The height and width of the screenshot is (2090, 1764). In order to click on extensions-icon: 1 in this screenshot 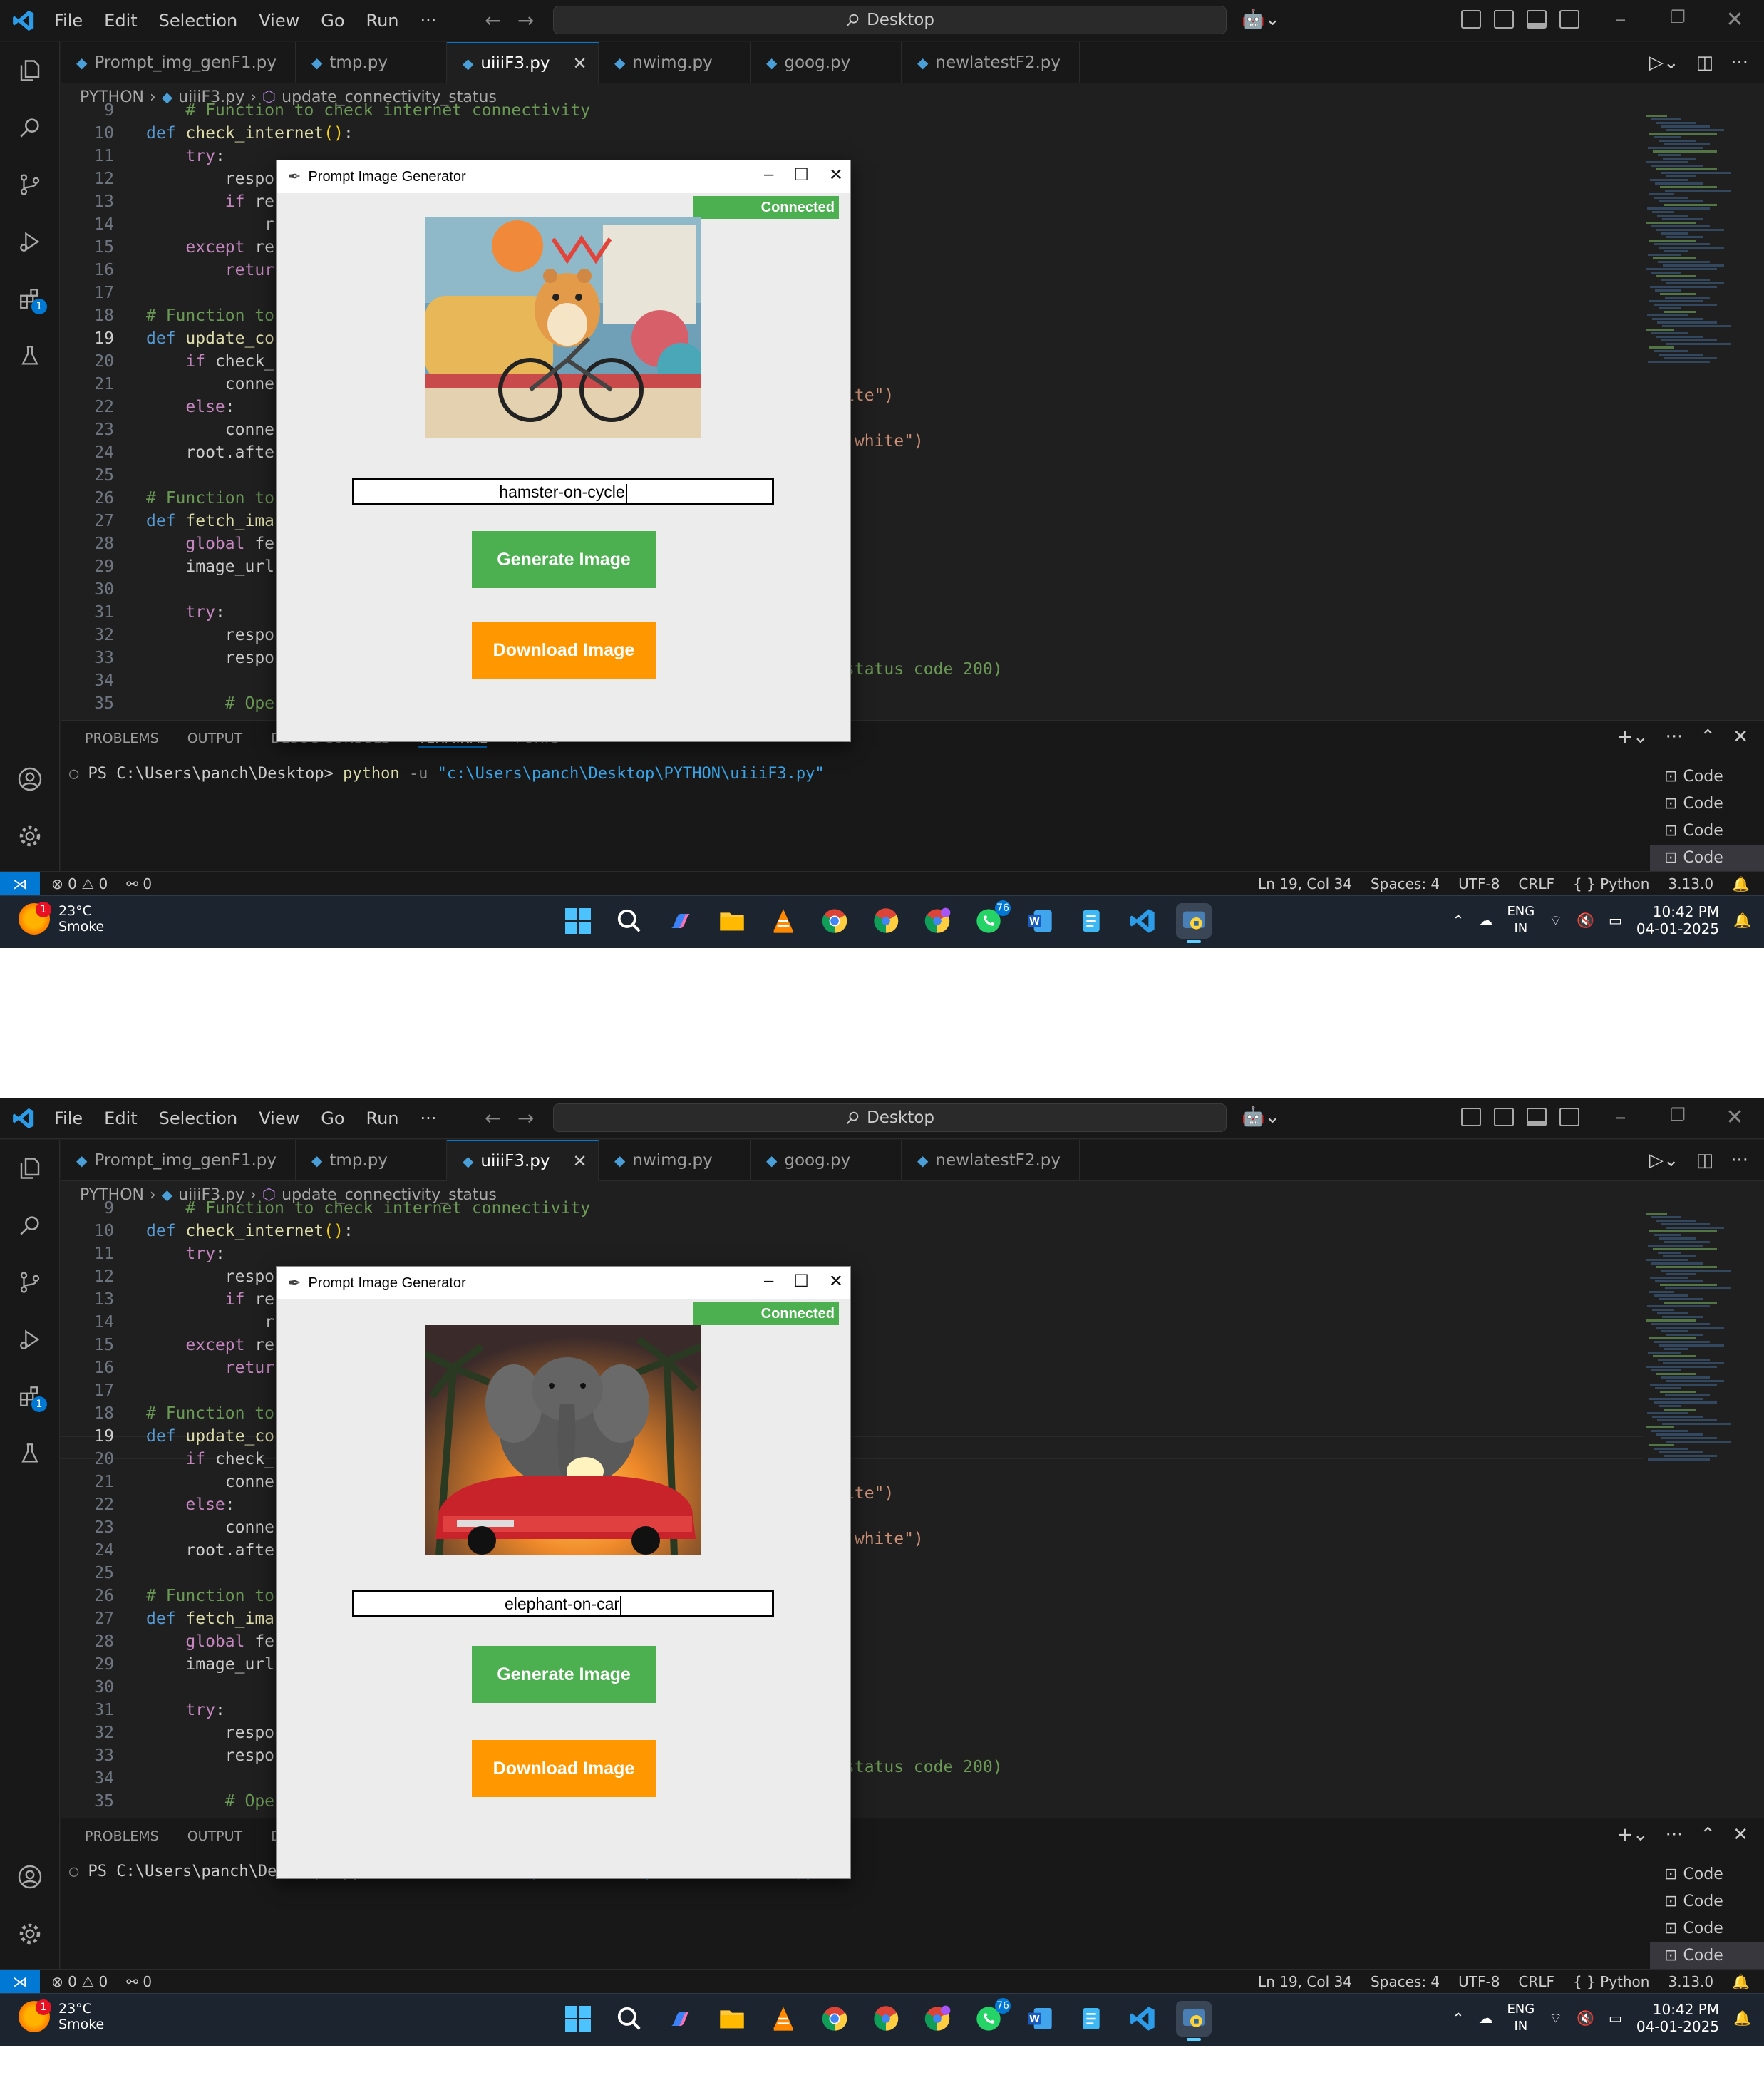, I will do `click(30, 1396)`.